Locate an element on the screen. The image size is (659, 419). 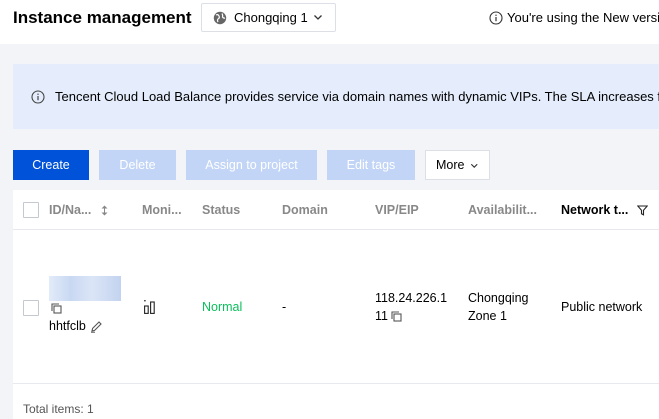
network-type-value: Public network is located at coordinates (602, 307).